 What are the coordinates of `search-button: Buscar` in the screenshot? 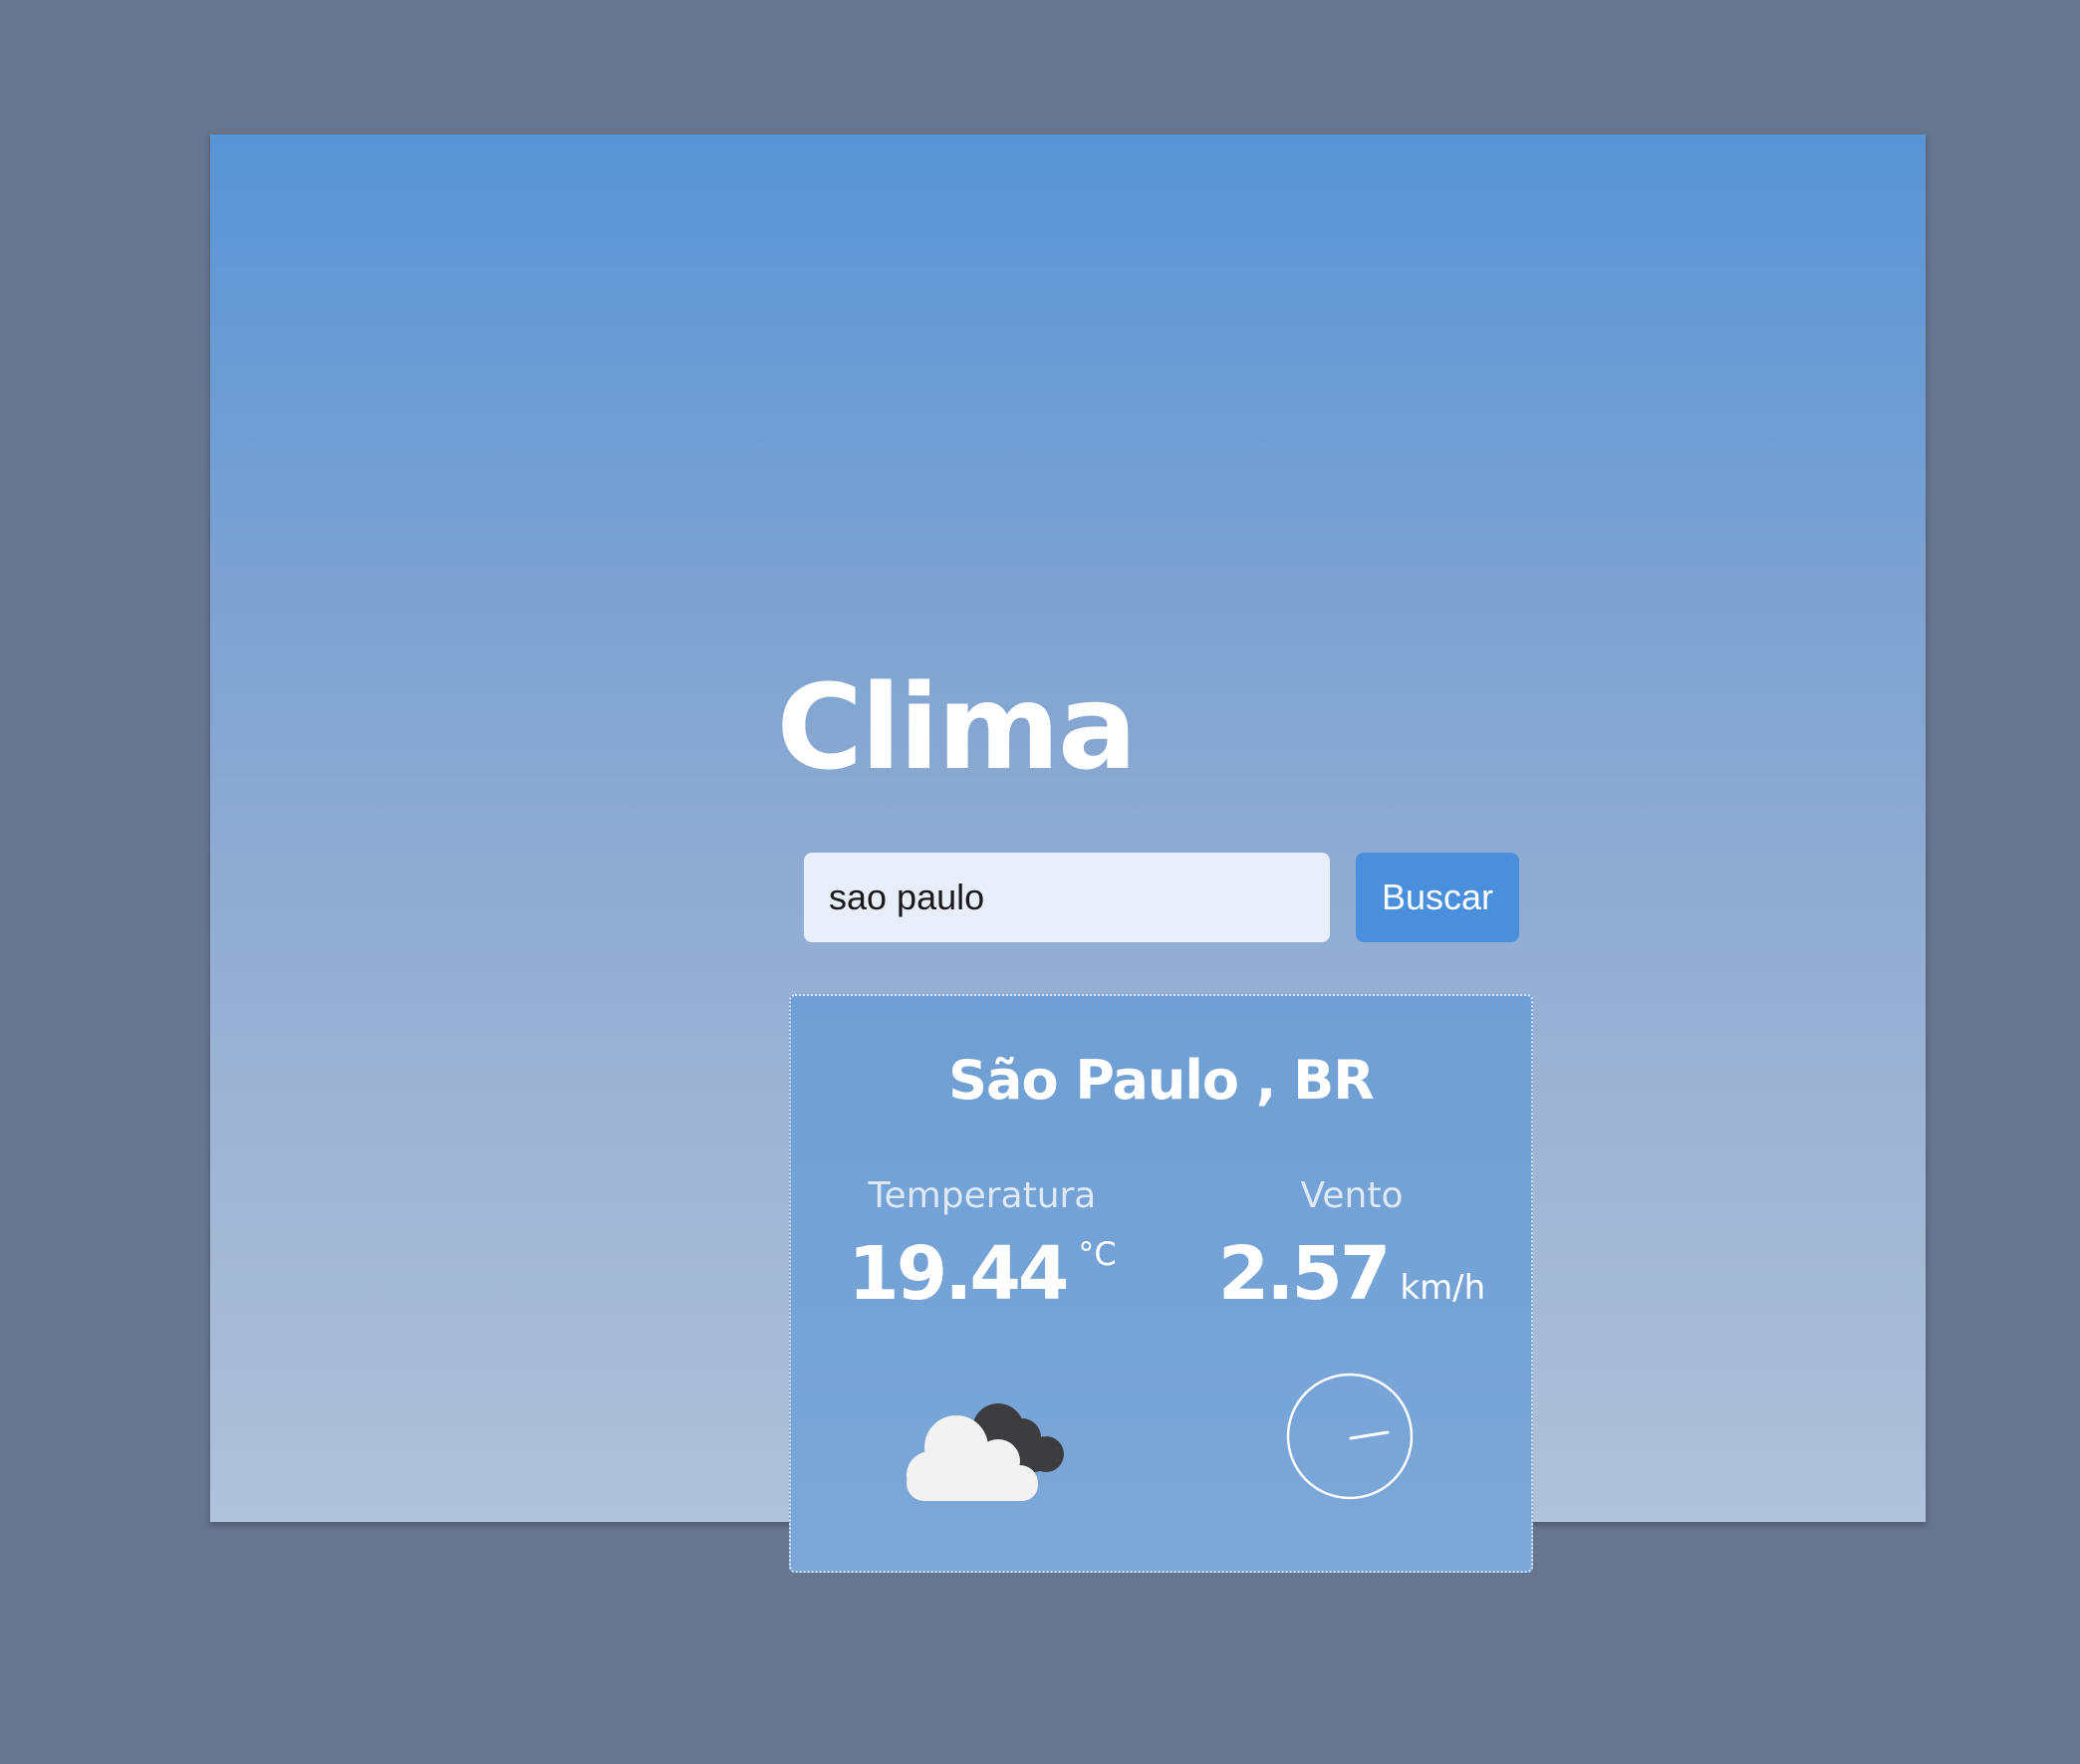 It's located at (1437, 897).